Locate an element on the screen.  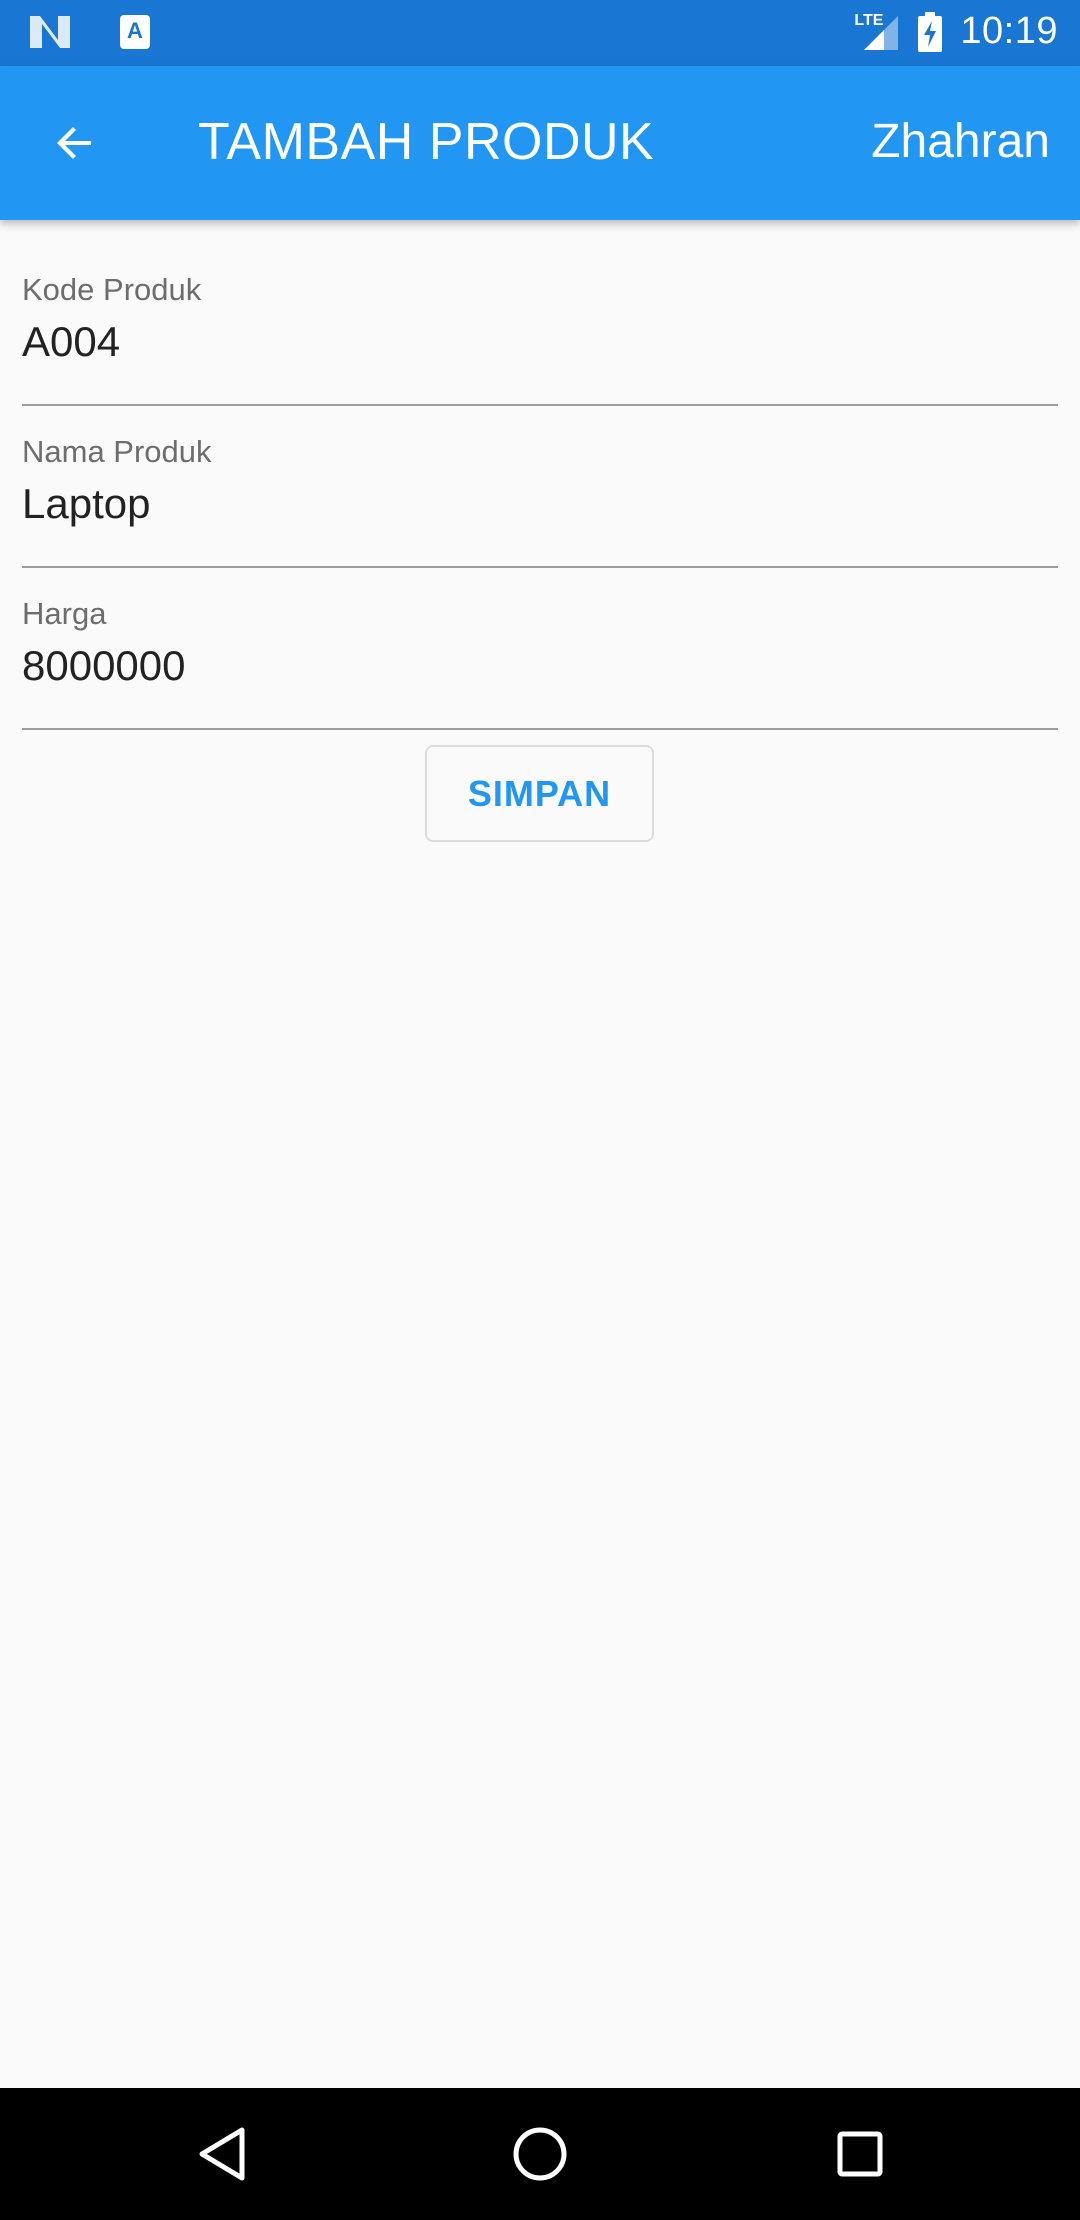
nav-back-button is located at coordinates (222, 2154).